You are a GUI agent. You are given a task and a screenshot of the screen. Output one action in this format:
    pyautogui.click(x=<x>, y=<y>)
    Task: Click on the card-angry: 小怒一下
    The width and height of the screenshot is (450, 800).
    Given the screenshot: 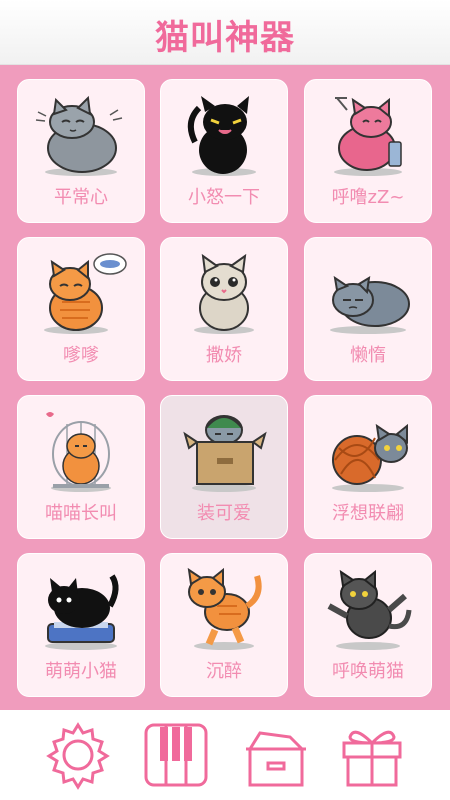 What is the action you would take?
    pyautogui.click(x=224, y=151)
    